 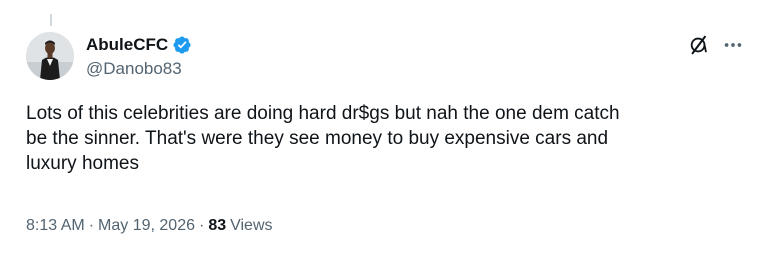 What do you see at coordinates (251, 226) in the screenshot?
I see `views-label: Views` at bounding box center [251, 226].